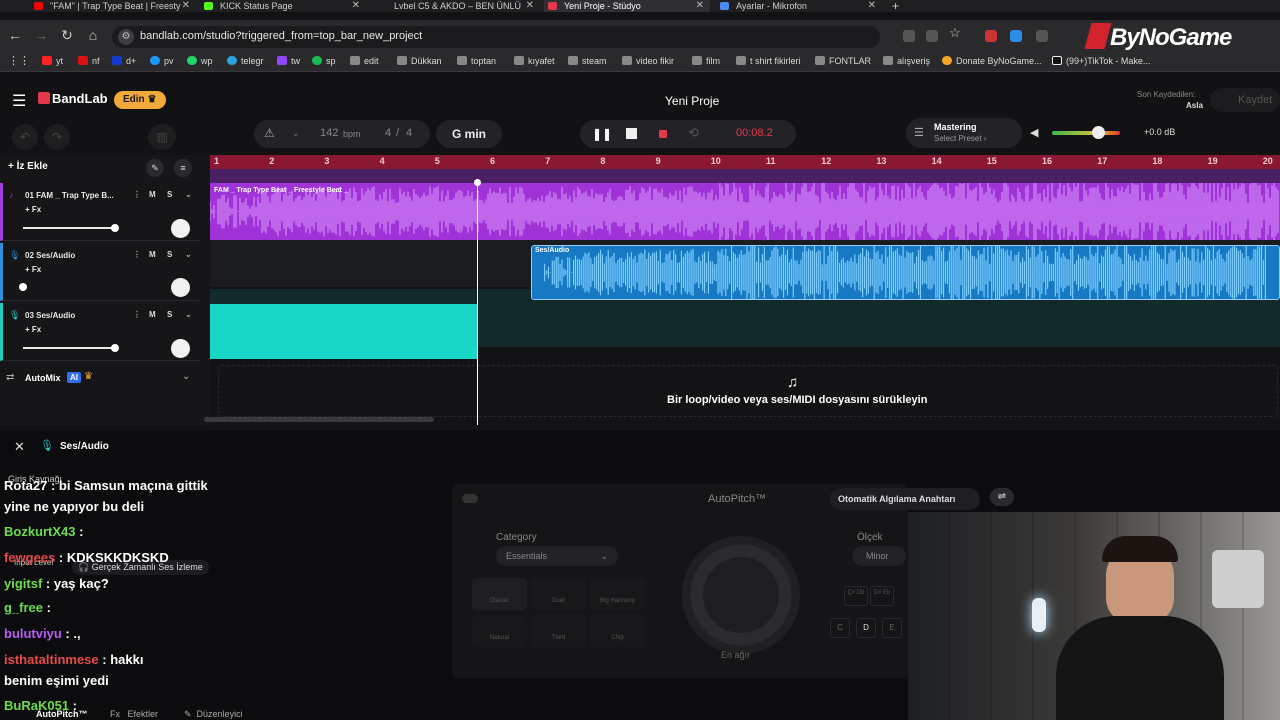 This screenshot has height=720, width=1280. I want to click on tab-autopitch: AutoPitch™, so click(62, 714).